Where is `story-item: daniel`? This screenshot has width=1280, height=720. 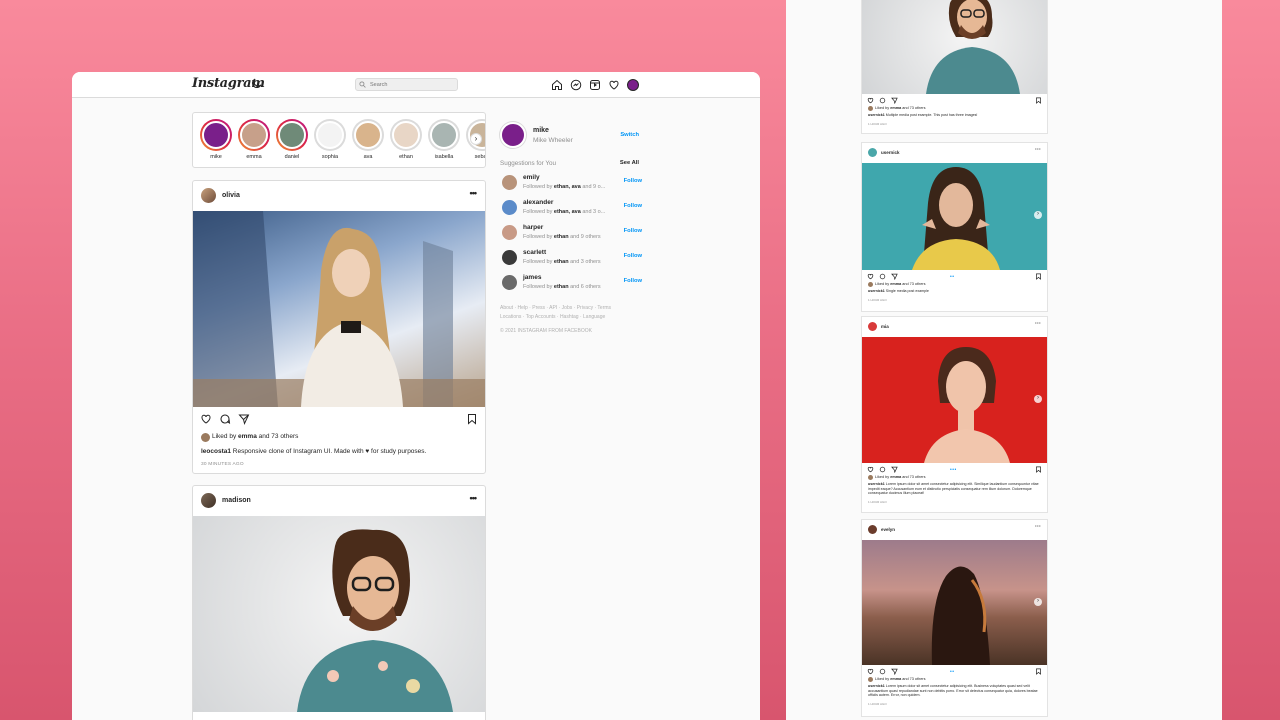 story-item: daniel is located at coordinates (292, 139).